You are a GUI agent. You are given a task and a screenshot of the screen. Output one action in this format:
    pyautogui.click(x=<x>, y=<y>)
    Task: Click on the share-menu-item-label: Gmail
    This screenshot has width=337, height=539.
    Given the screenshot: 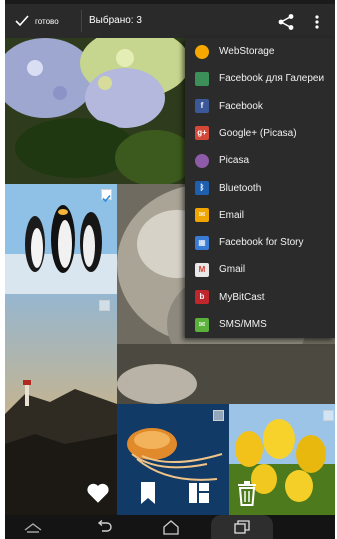 What is the action you would take?
    pyautogui.click(x=232, y=270)
    